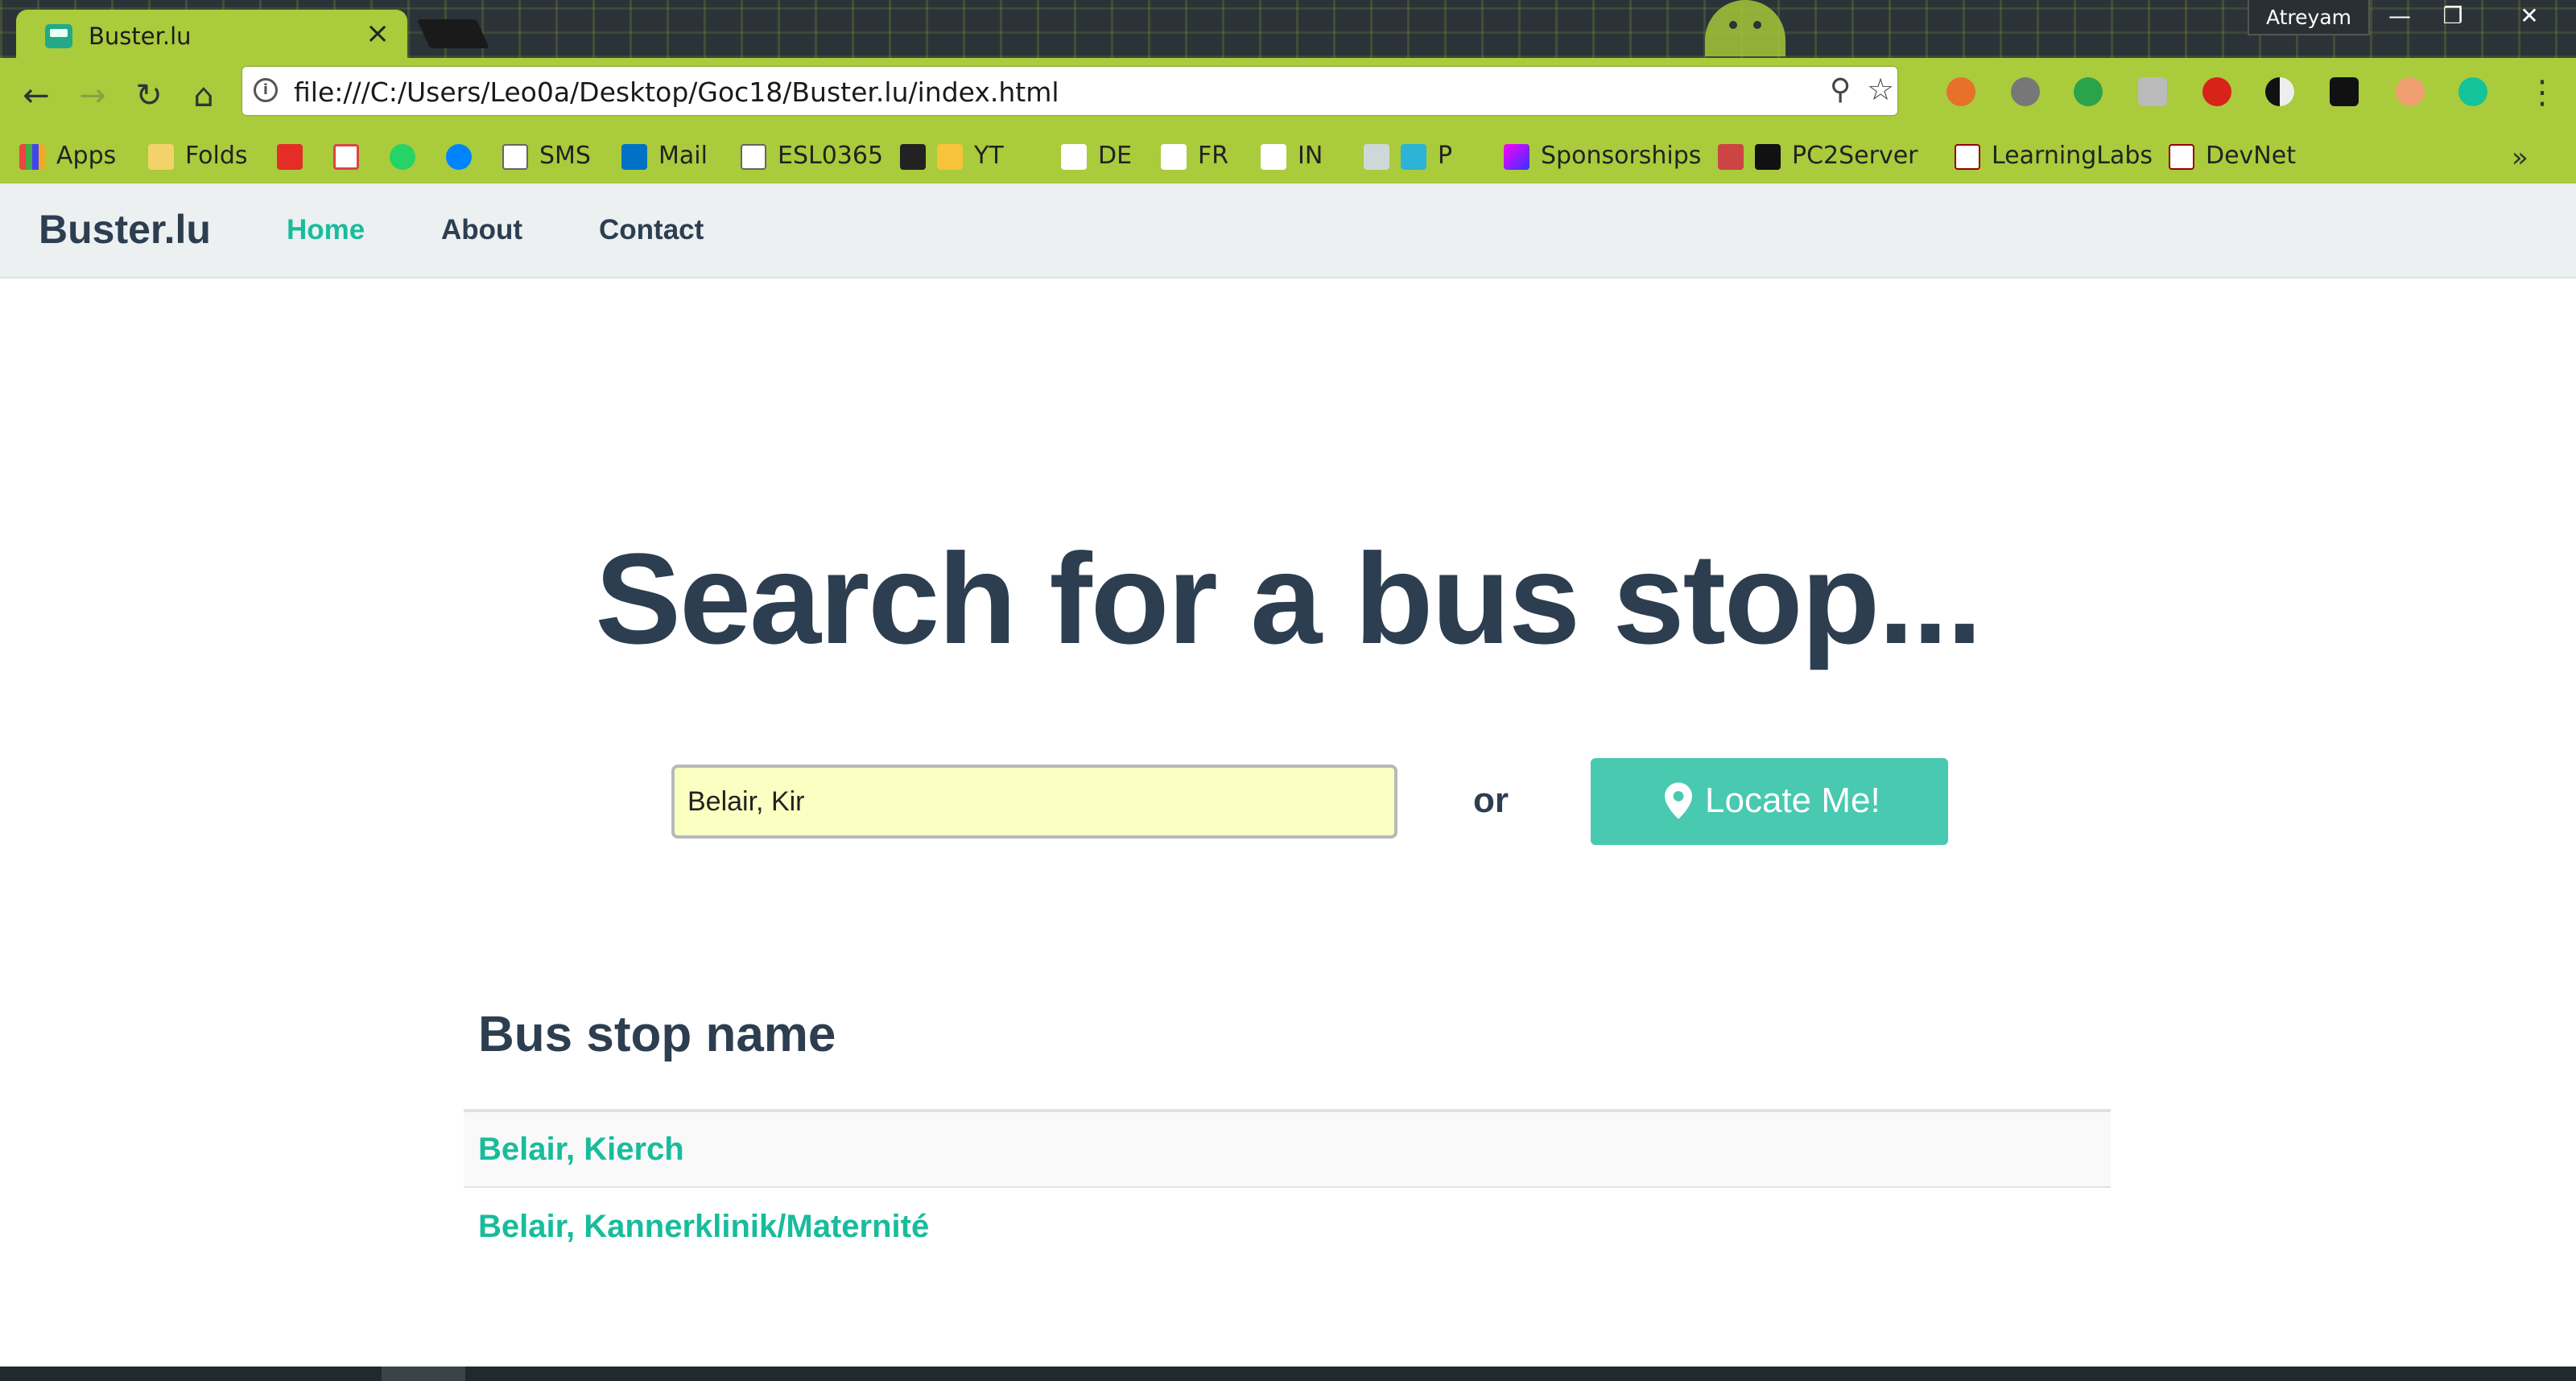  I want to click on bookmark-gmail, so click(351, 156).